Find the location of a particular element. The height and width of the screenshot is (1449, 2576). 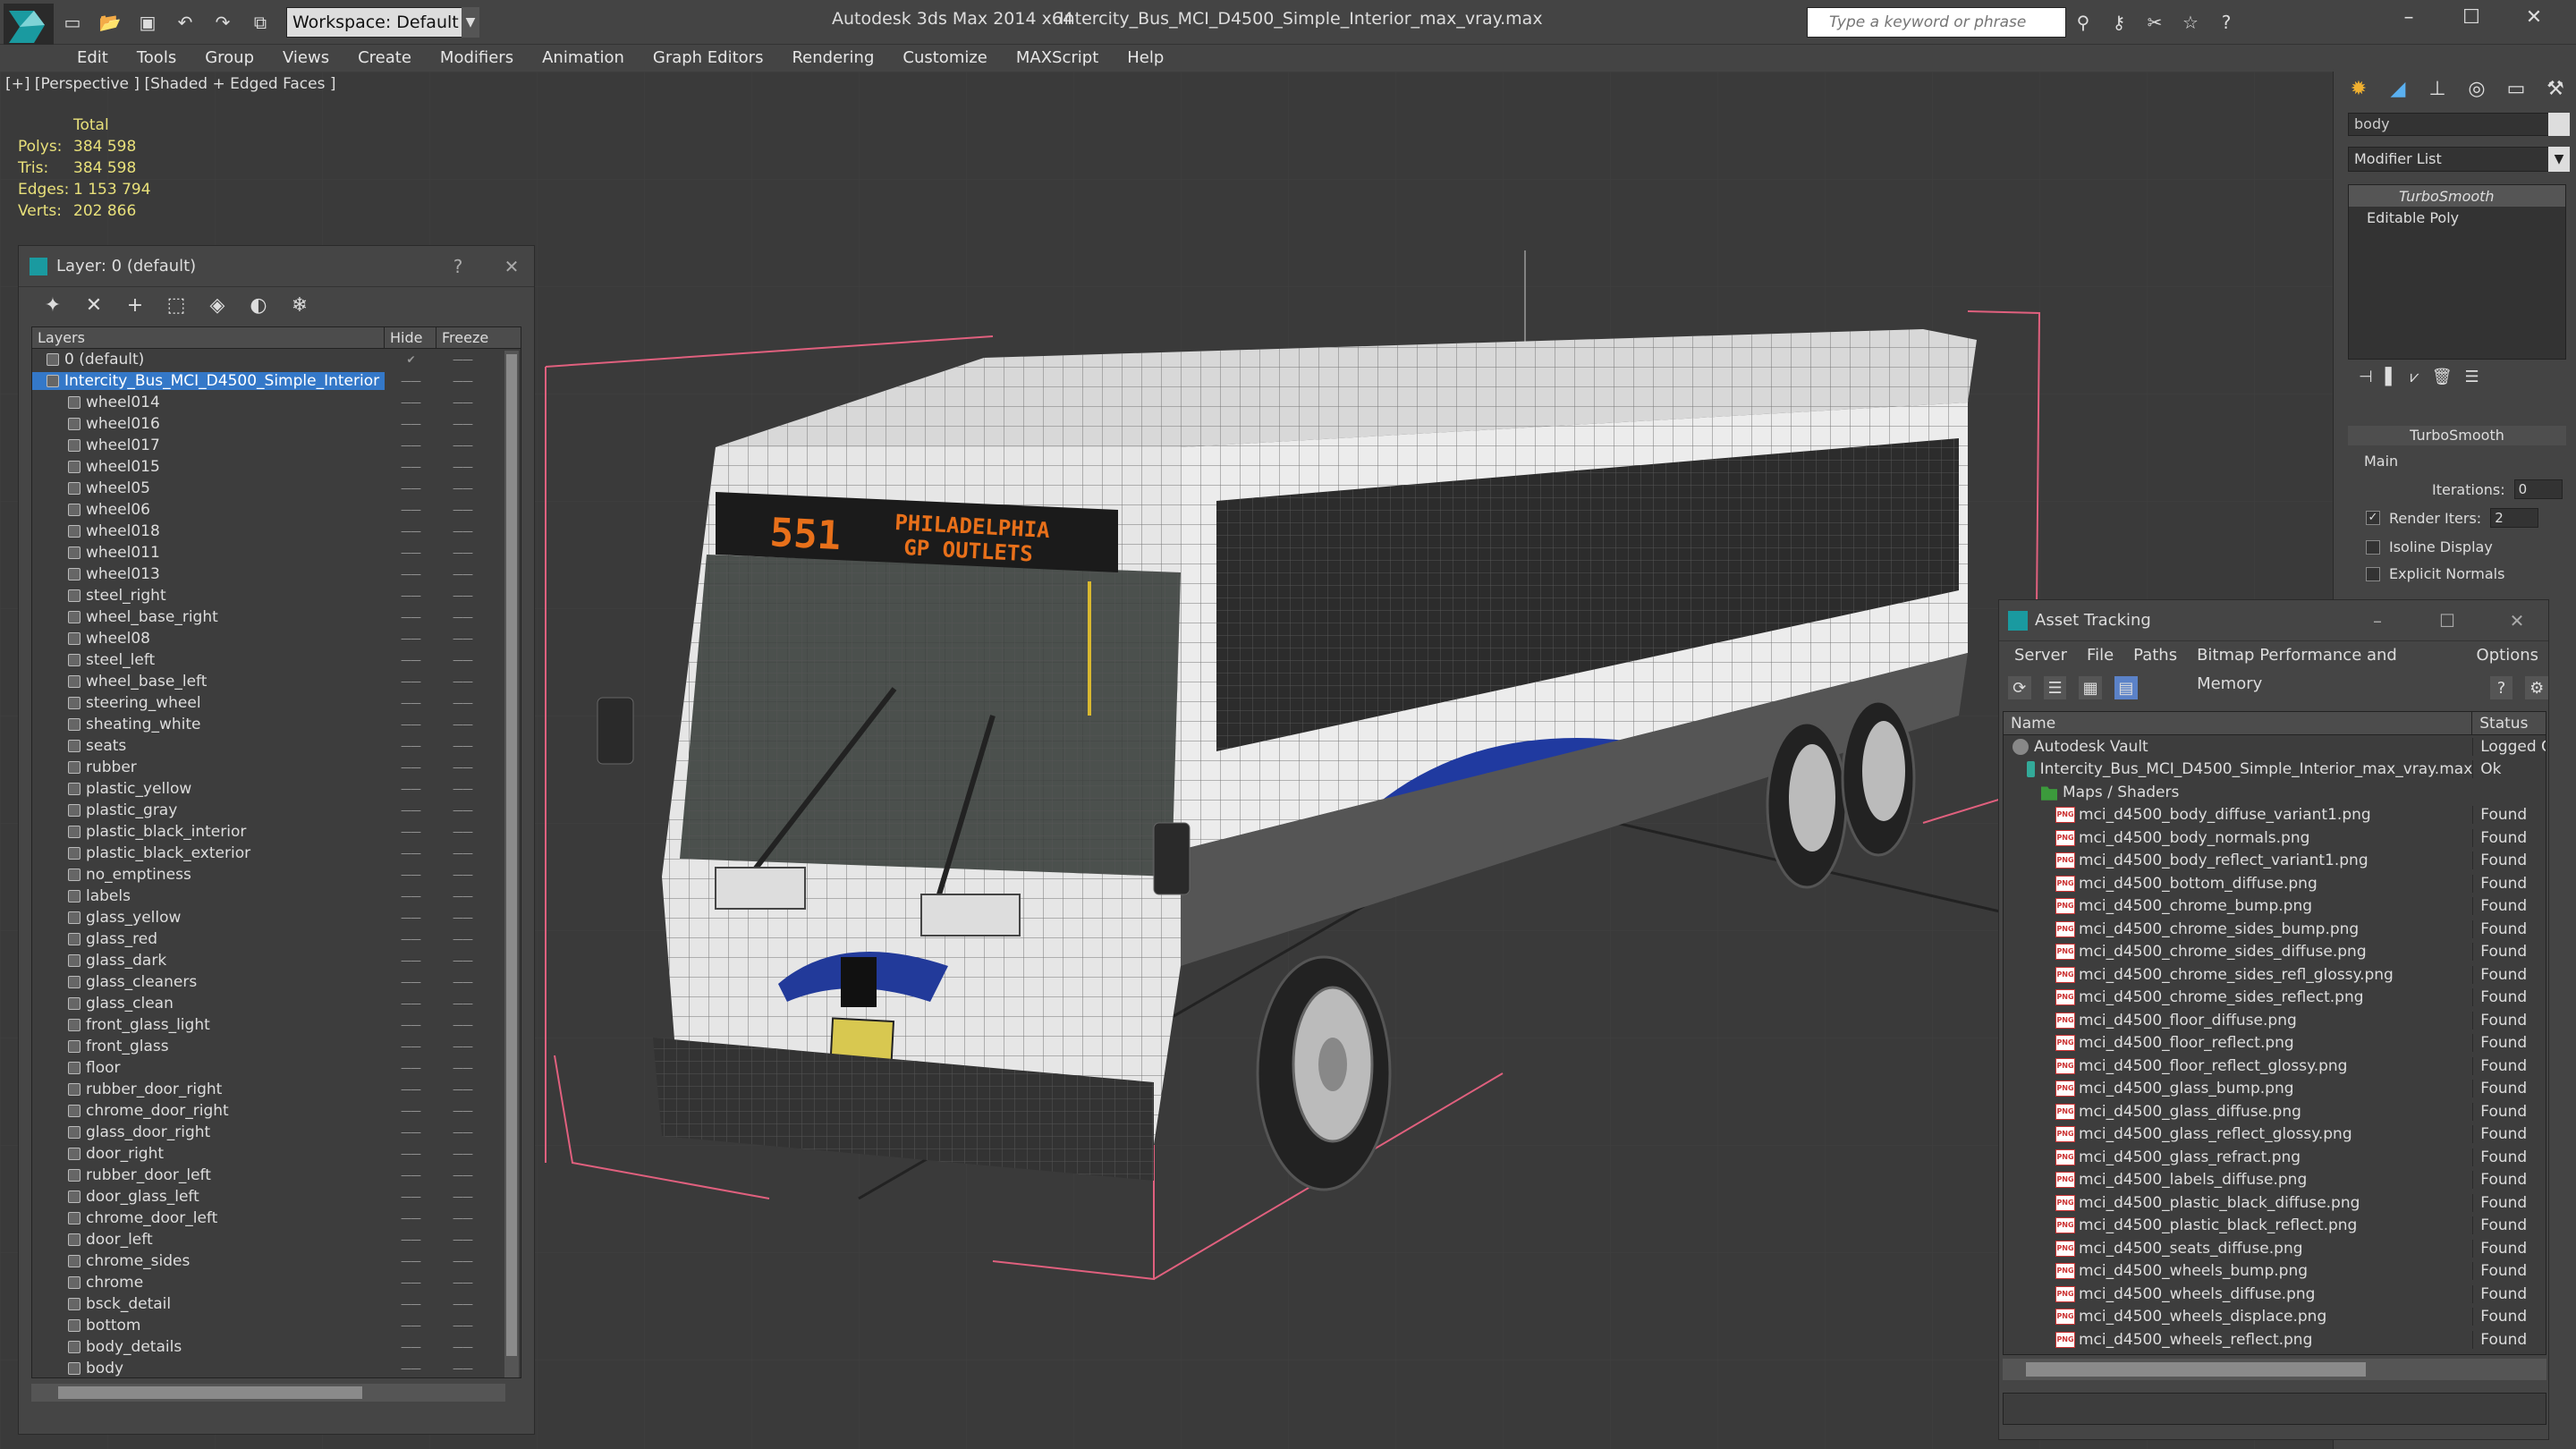

asset-name-cell: PNG mci_d4500_wheels_bump.png is located at coordinates (2238, 1271).